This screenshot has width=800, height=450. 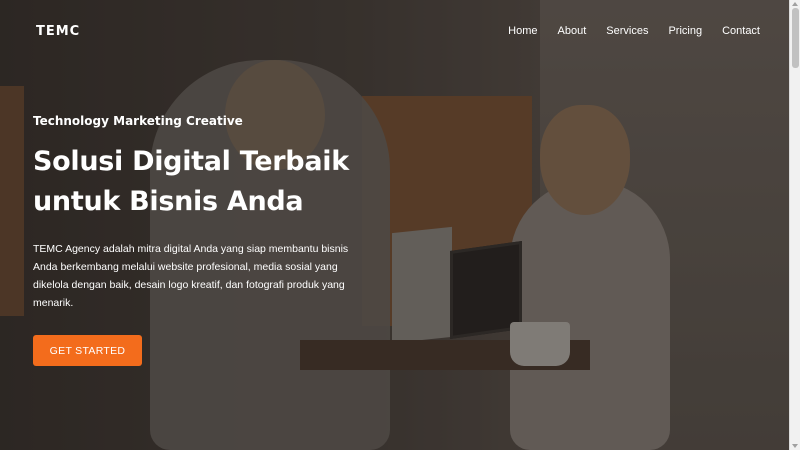 I want to click on nav-item-services: Services, so click(x=627, y=31).